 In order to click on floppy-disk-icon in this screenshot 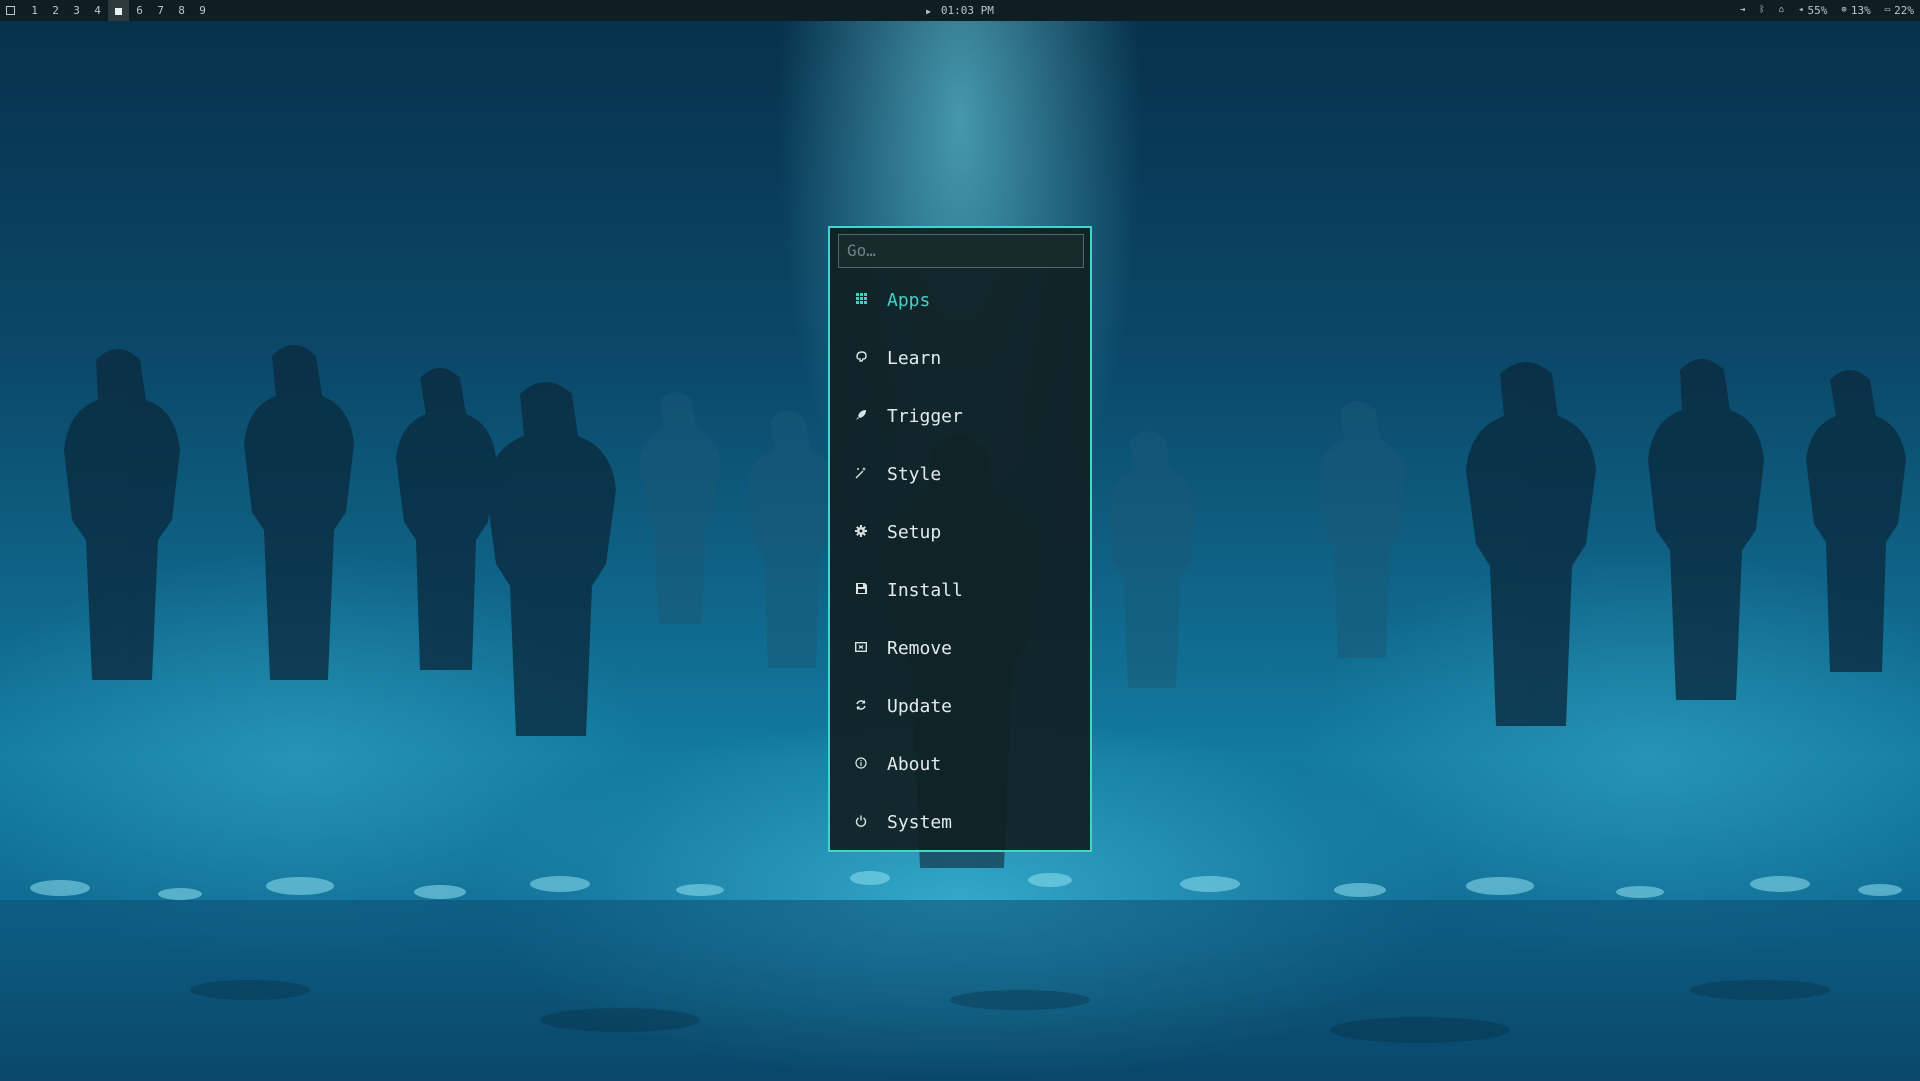, I will do `click(861, 590)`.